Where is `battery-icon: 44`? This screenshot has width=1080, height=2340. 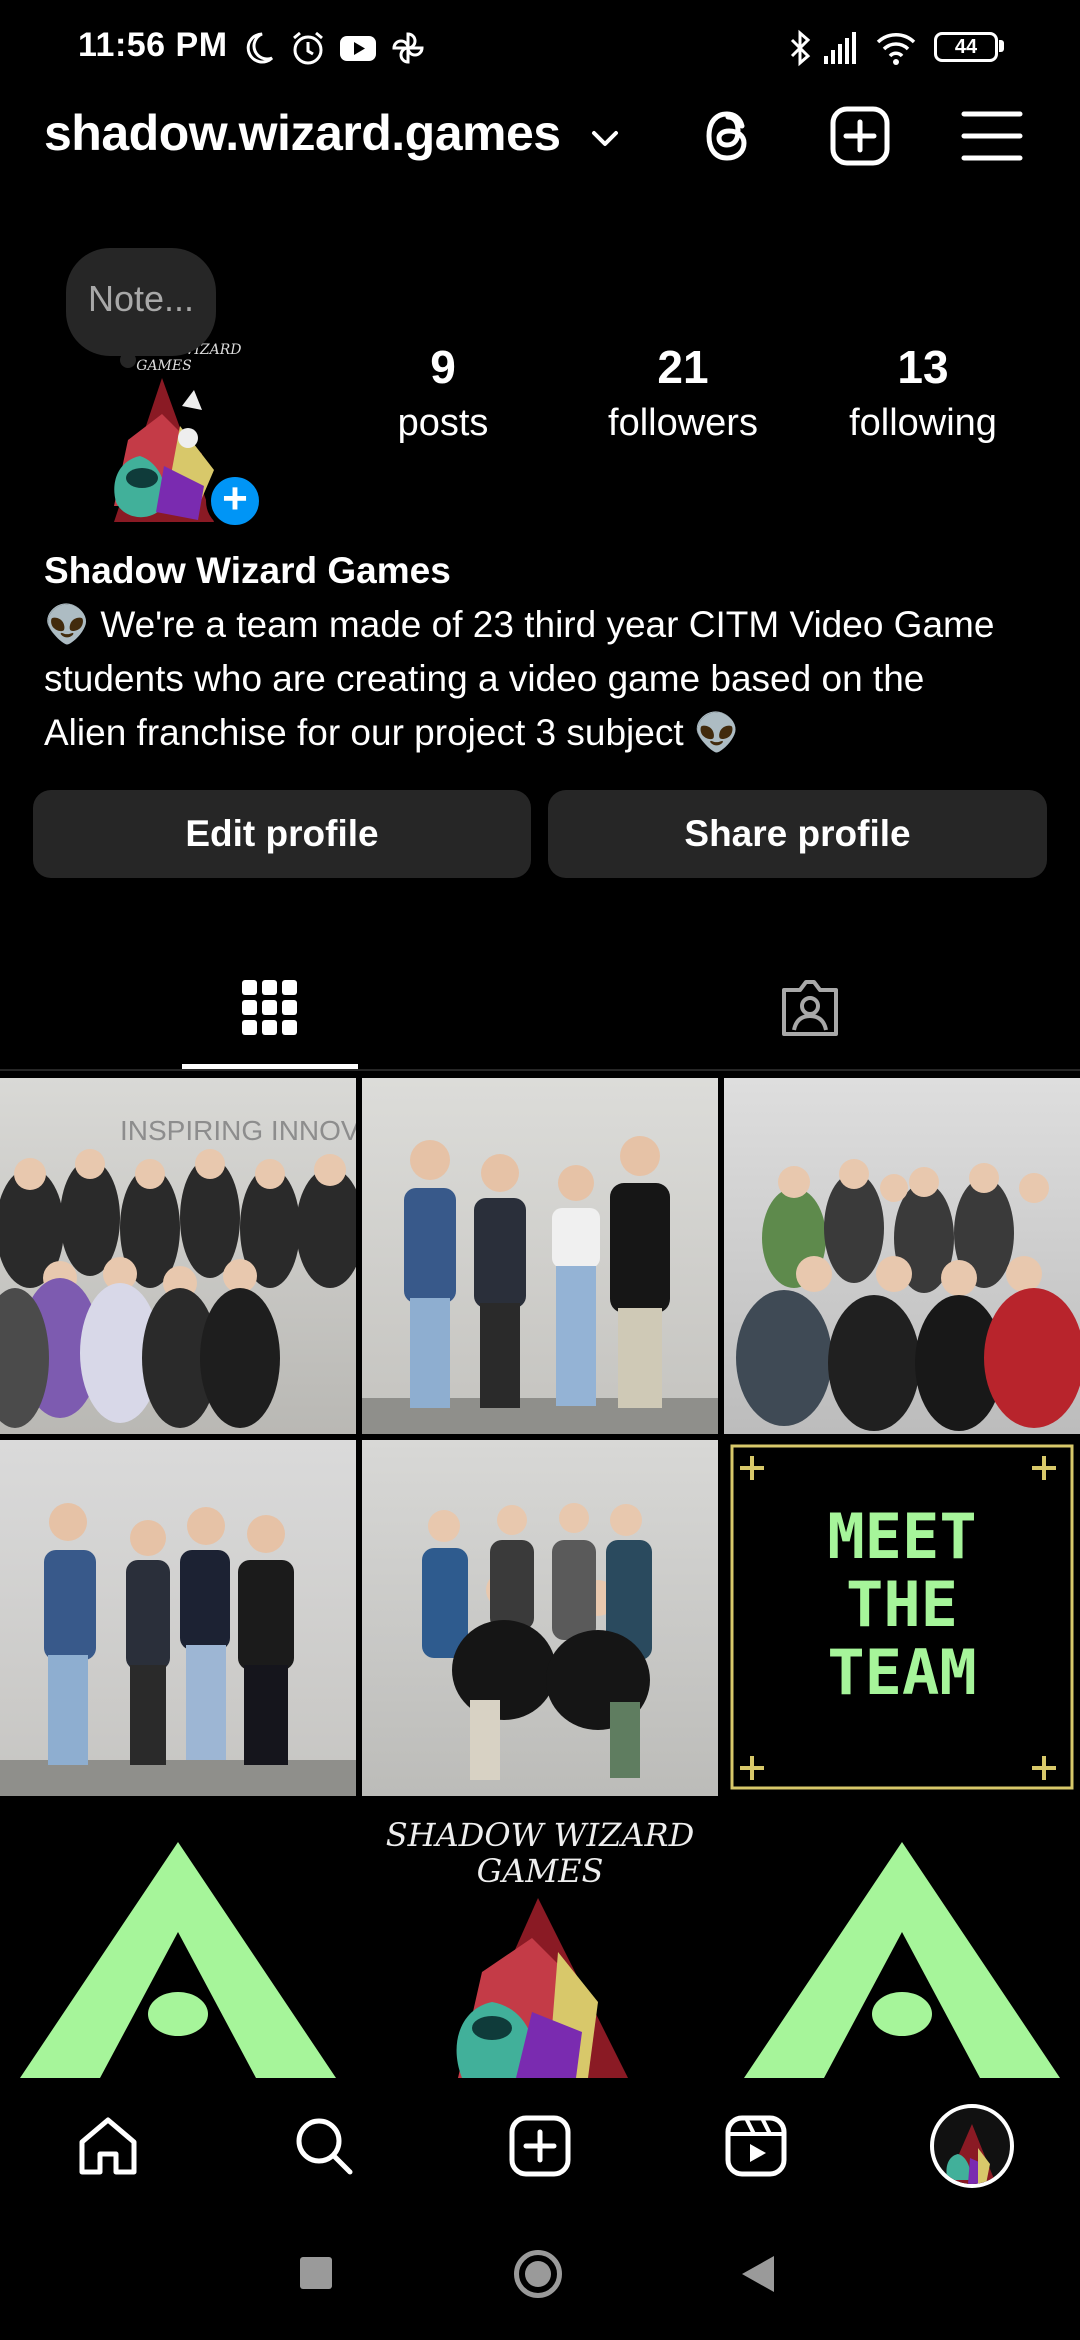 battery-icon: 44 is located at coordinates (966, 47).